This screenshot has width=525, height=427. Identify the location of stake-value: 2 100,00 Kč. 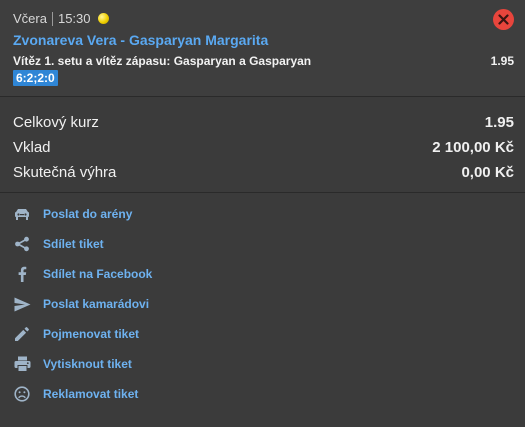
(473, 147).